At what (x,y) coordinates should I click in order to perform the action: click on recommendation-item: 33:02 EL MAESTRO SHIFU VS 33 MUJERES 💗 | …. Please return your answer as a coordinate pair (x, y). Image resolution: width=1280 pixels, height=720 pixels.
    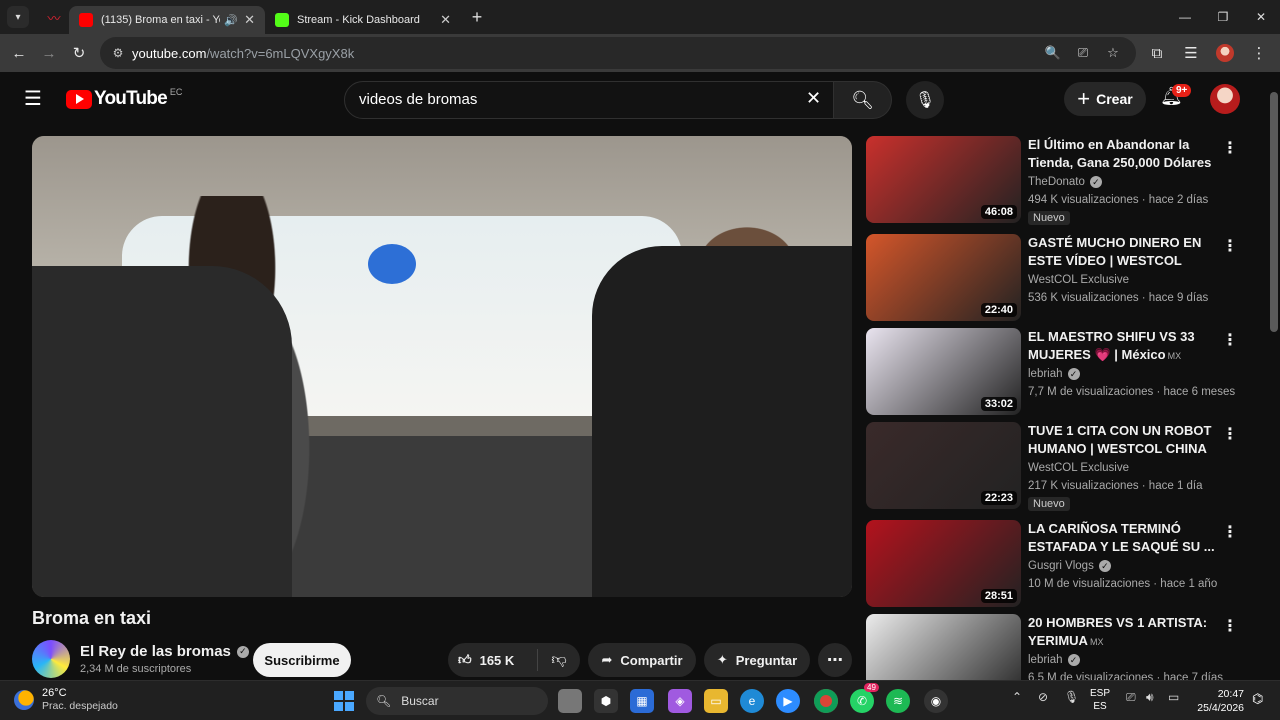
    Looking at the image, I should click on (1056, 373).